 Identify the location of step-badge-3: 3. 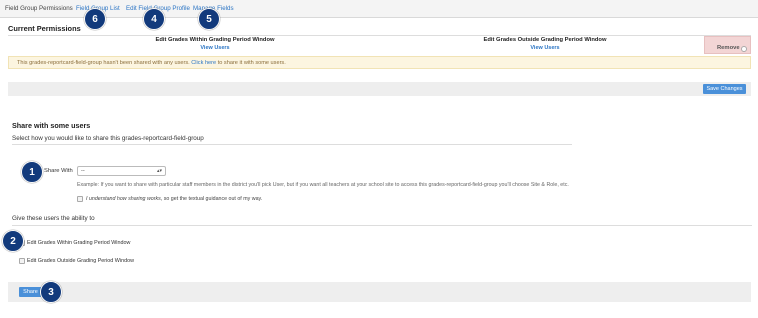
(51, 292).